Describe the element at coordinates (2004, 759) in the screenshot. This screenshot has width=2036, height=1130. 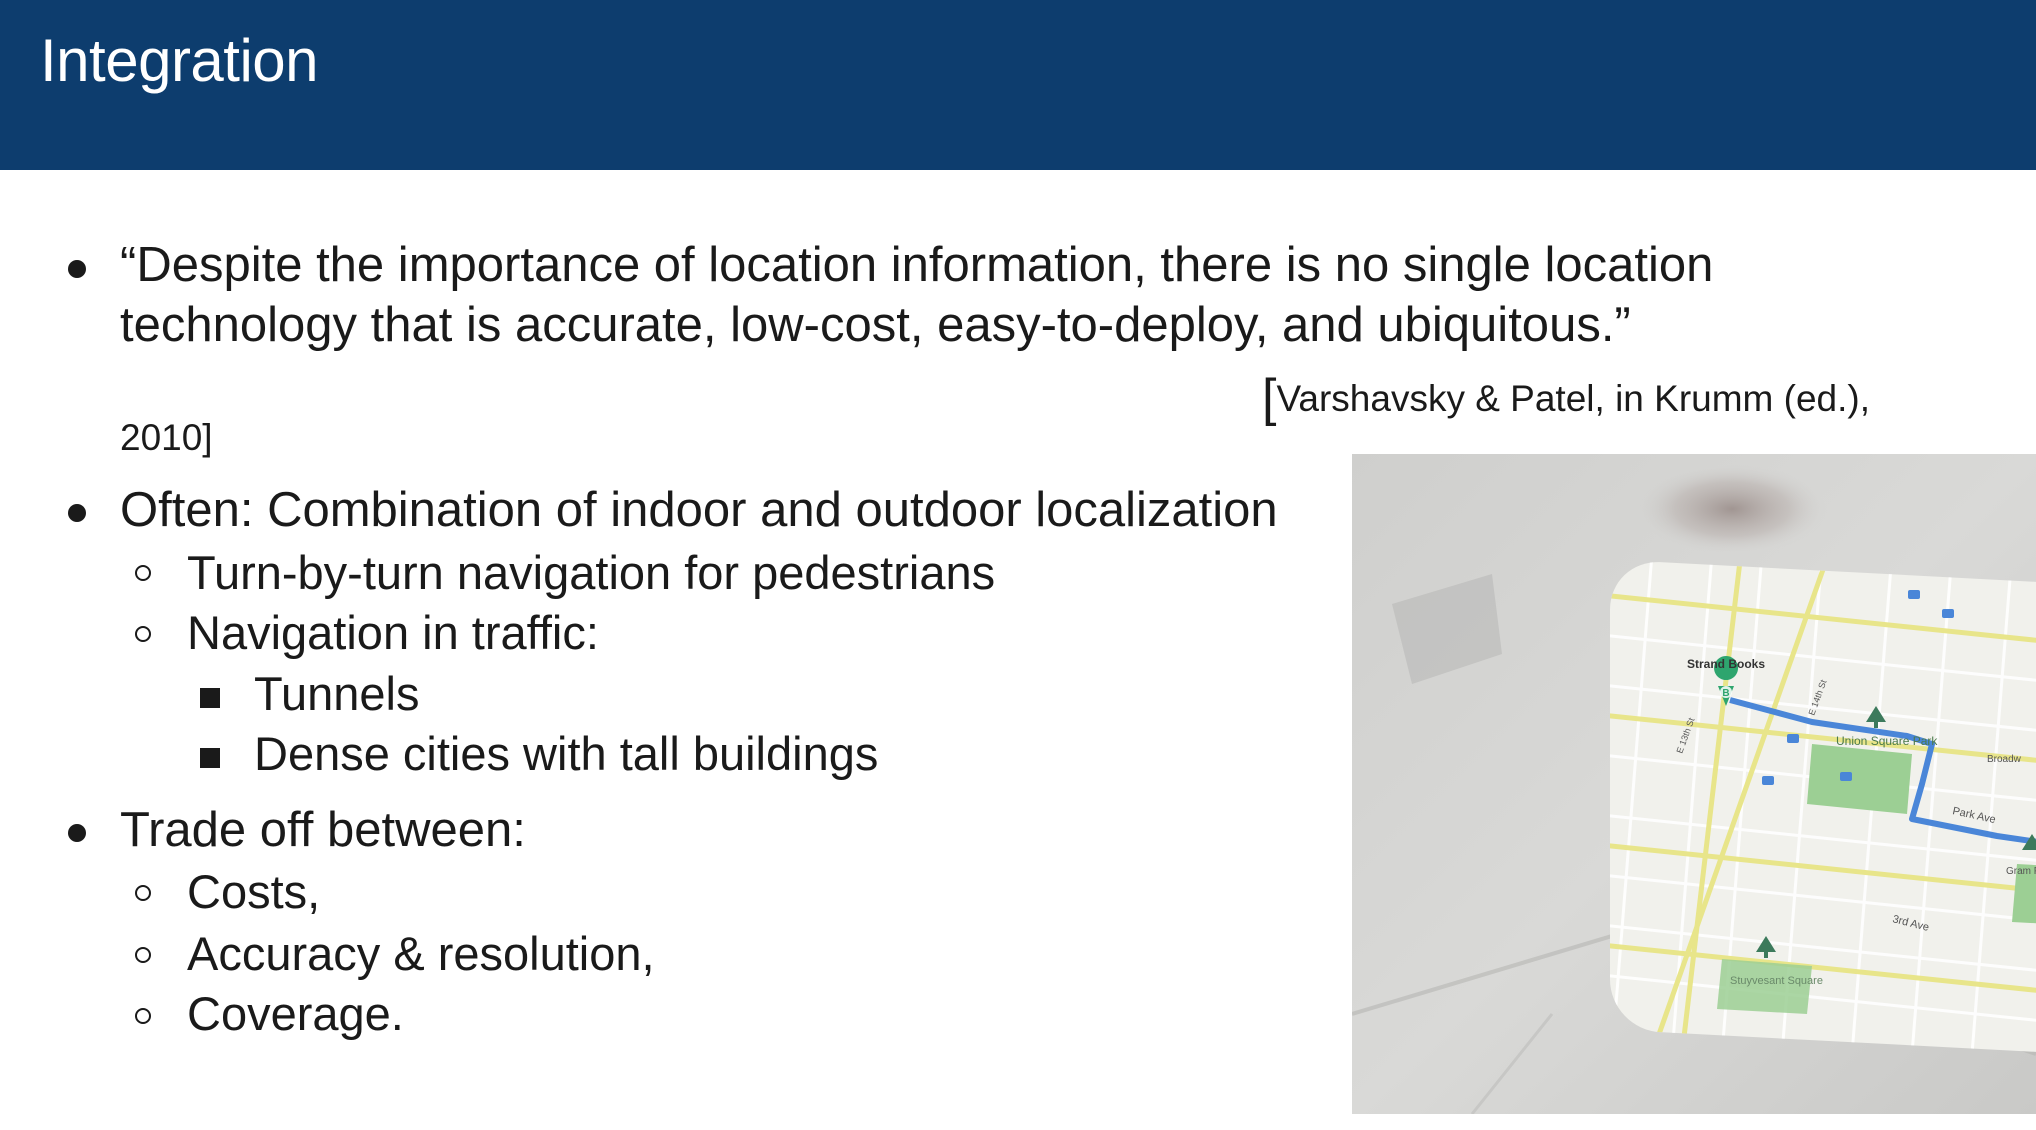
I see `label-broadway: Broadw` at that location.